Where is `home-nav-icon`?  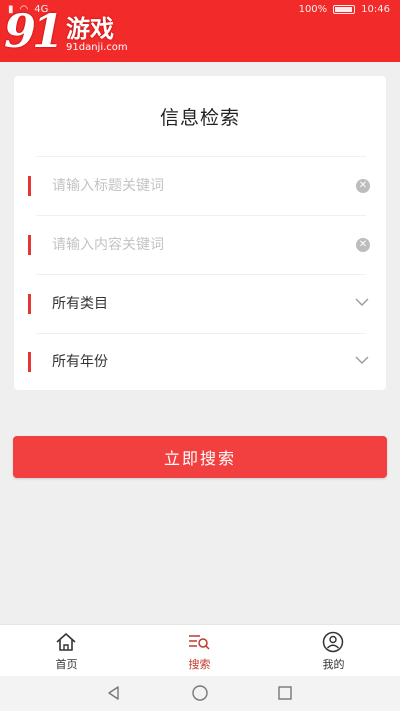 home-nav-icon is located at coordinates (200, 693).